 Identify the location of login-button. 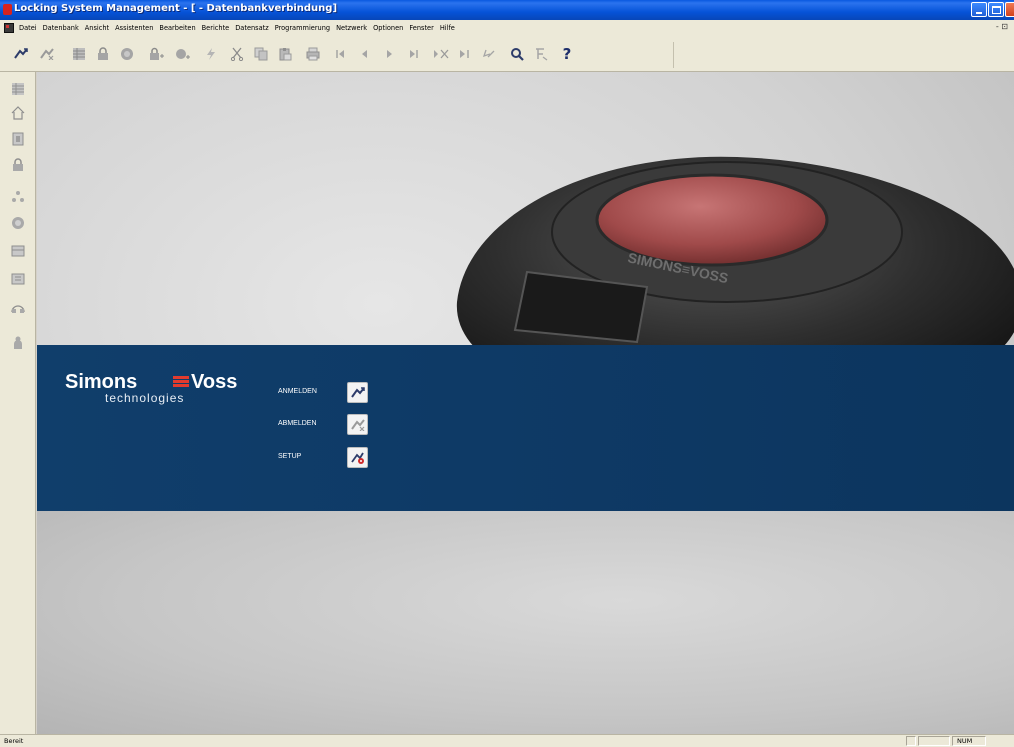
(357, 392).